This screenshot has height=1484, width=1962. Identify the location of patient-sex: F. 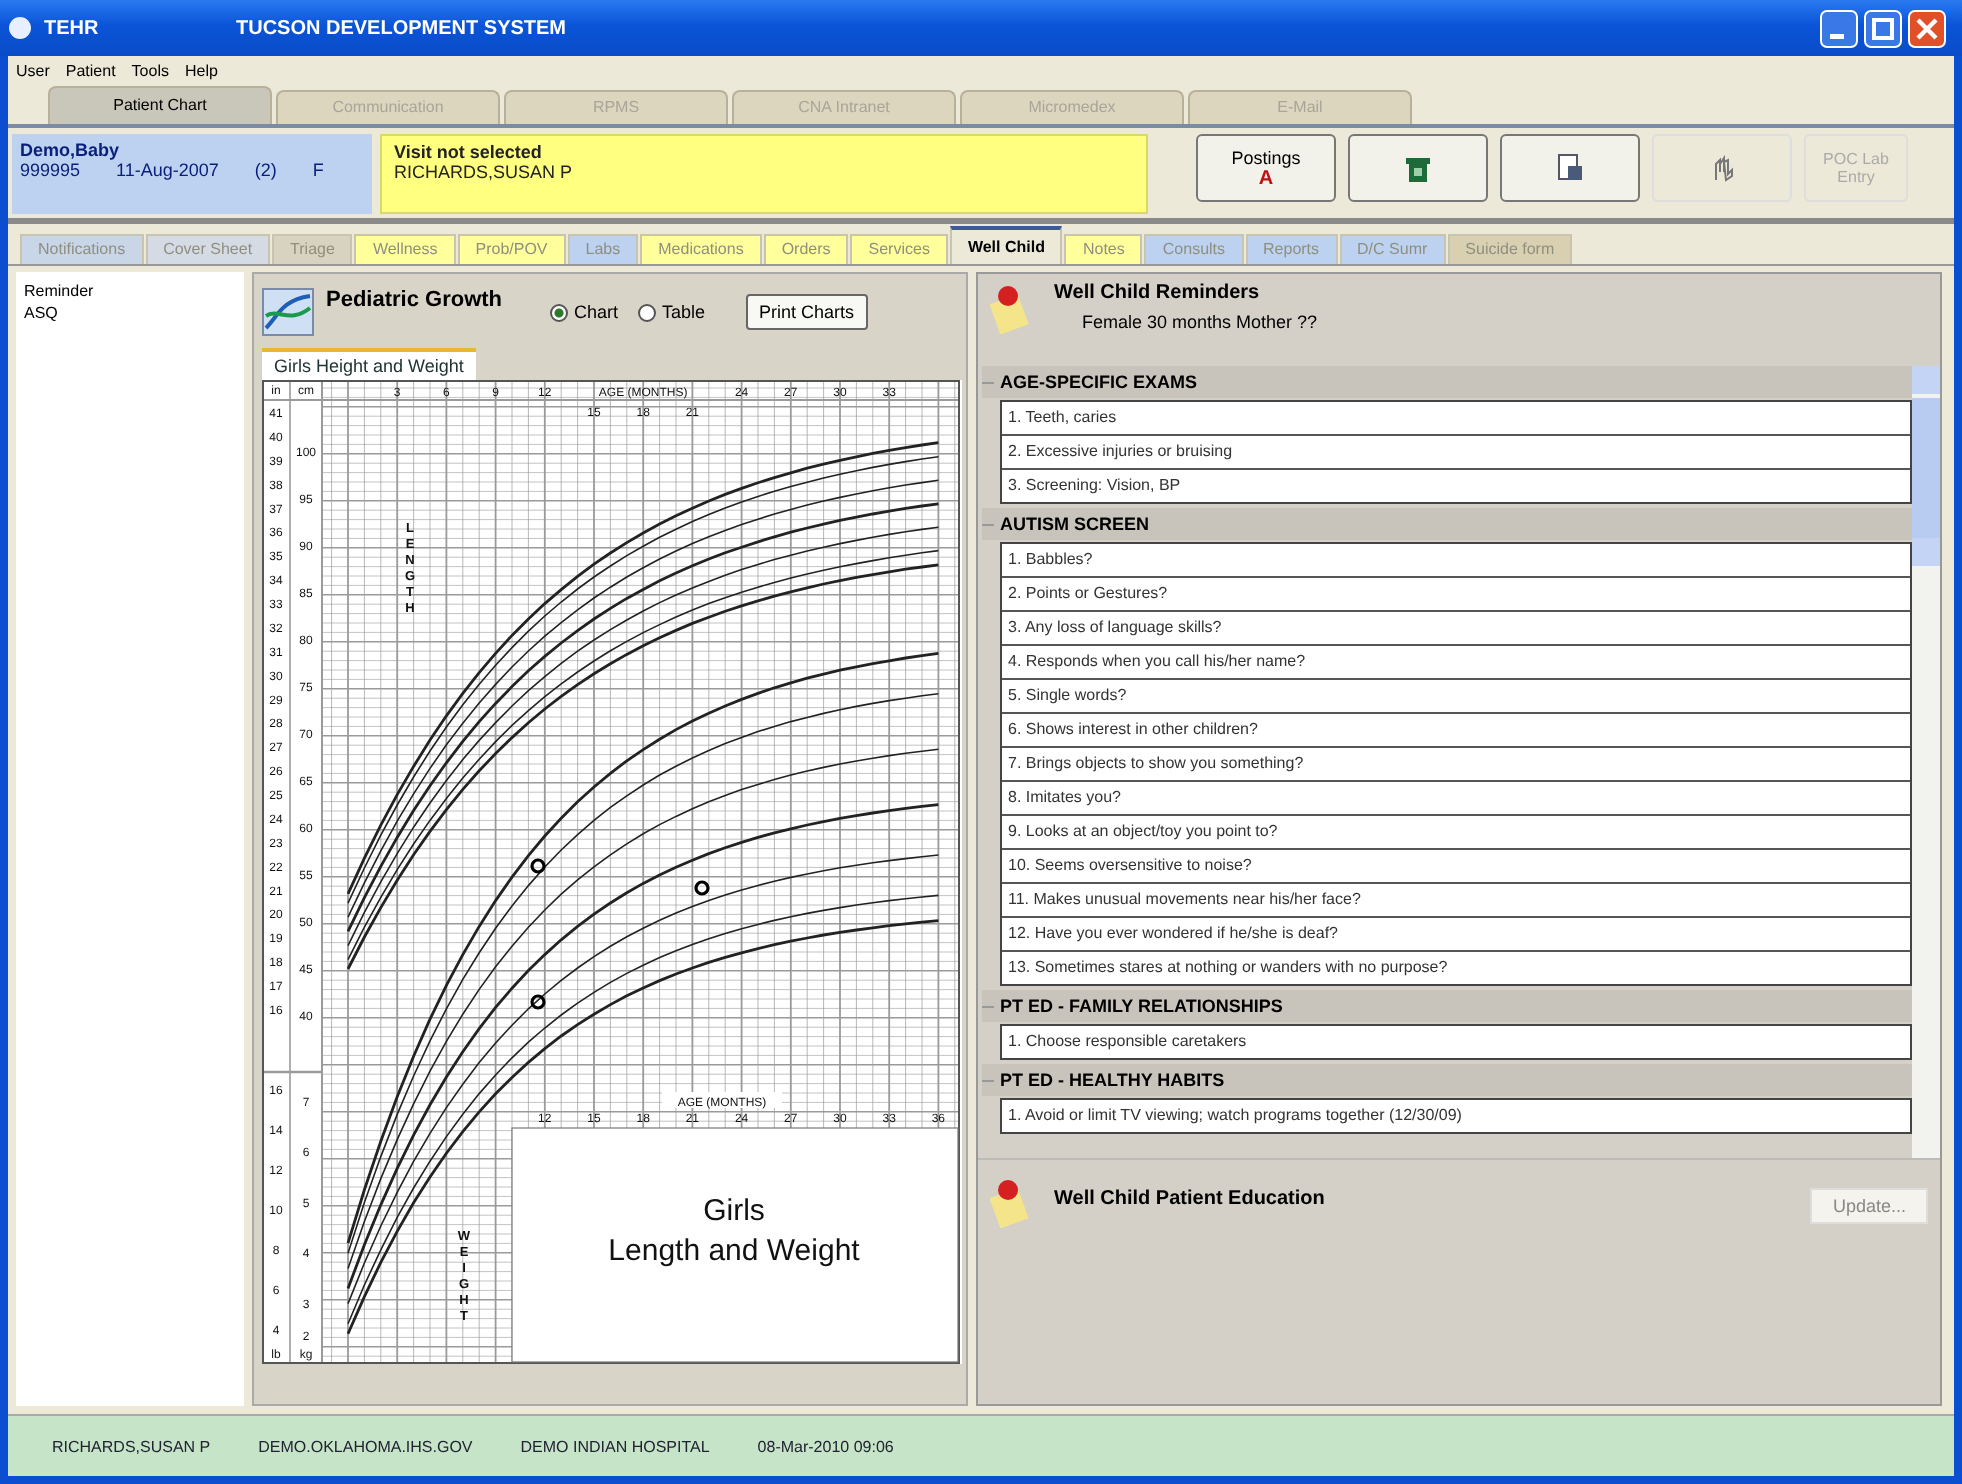
(318, 170).